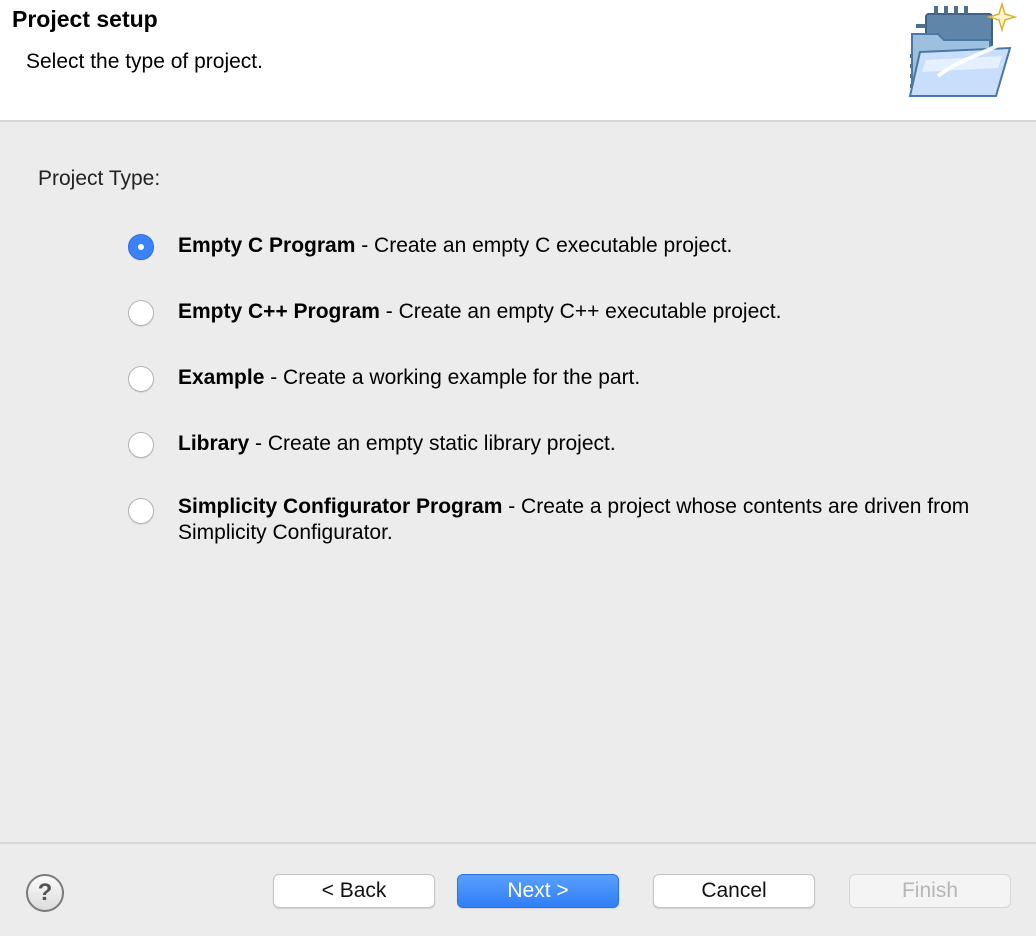 Image resolution: width=1036 pixels, height=936 pixels. What do you see at coordinates (963, 49) in the screenshot?
I see `new-project-wizard-icon` at bounding box center [963, 49].